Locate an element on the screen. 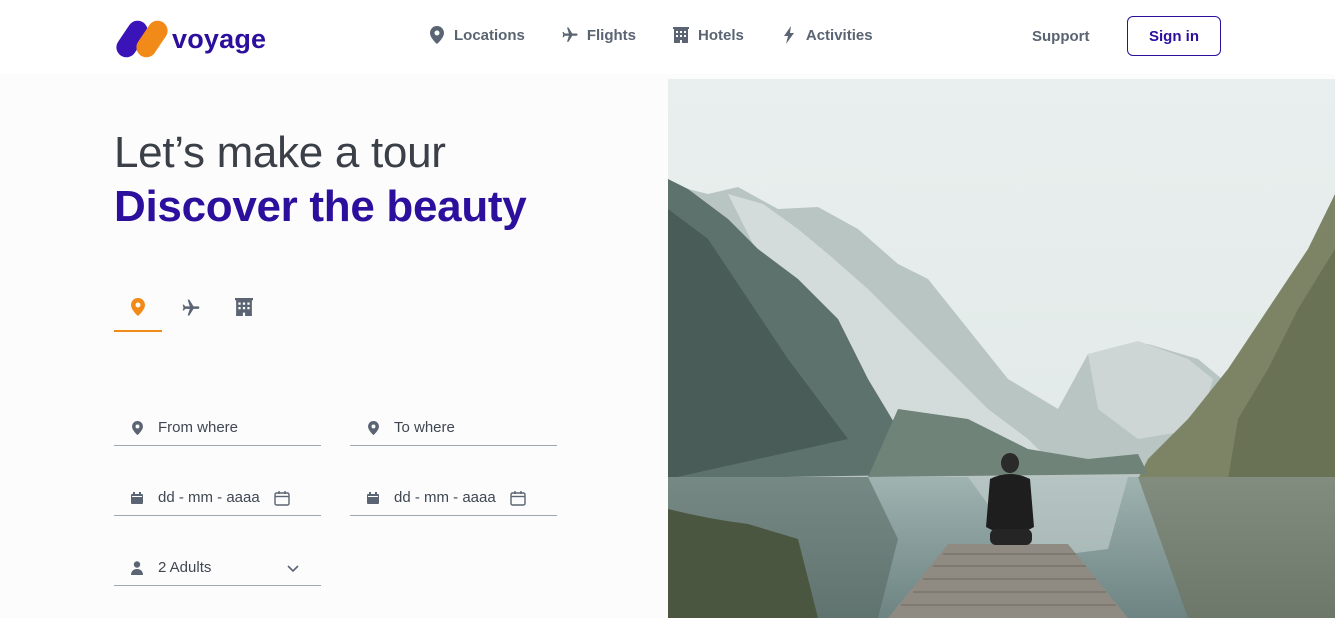  support-link: Support is located at coordinates (1061, 36).